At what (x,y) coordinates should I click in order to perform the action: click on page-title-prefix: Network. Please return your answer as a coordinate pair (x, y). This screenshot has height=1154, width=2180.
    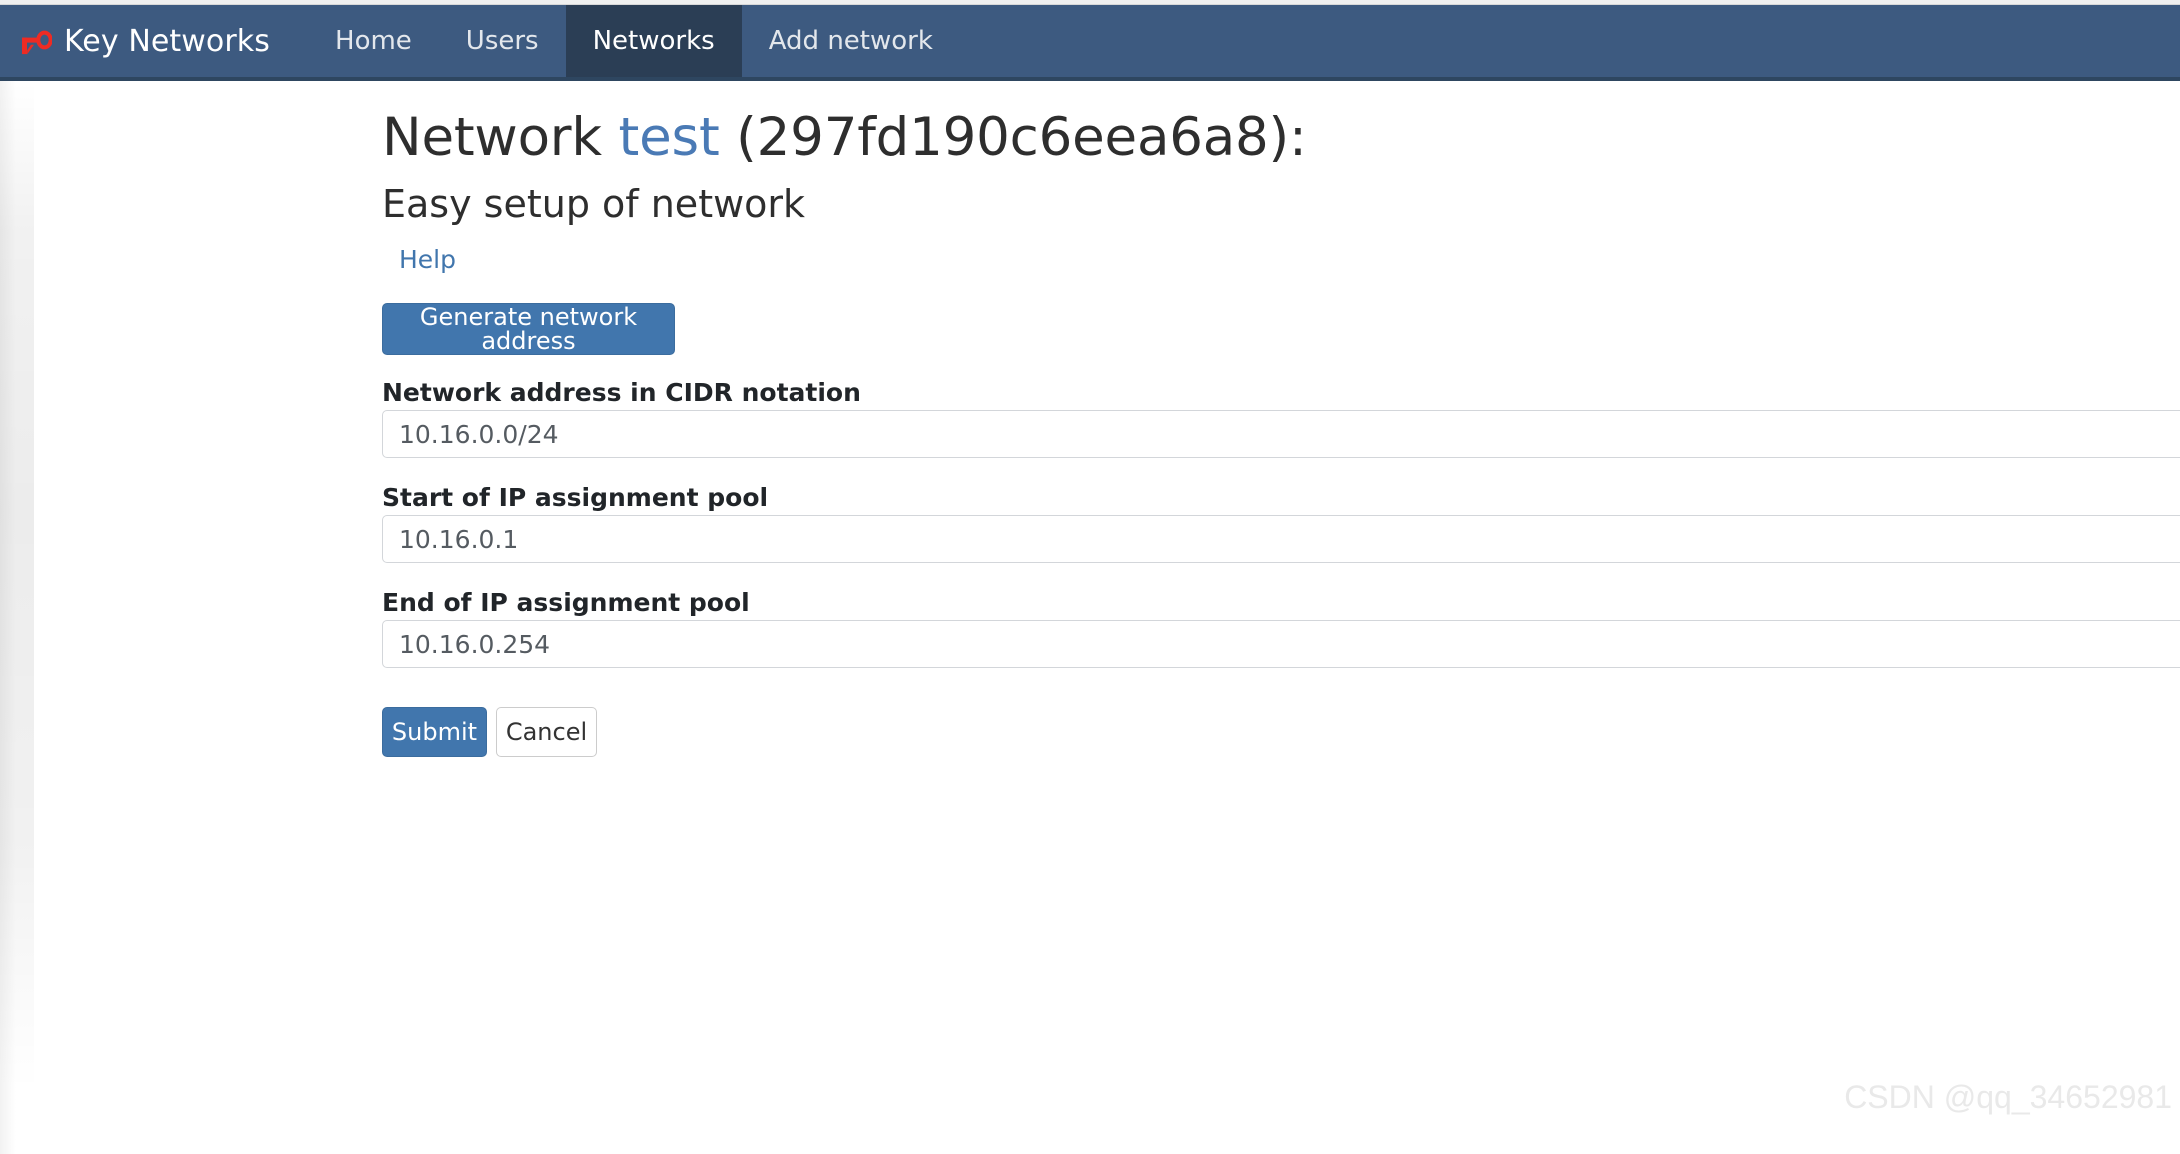
    Looking at the image, I should click on (500, 137).